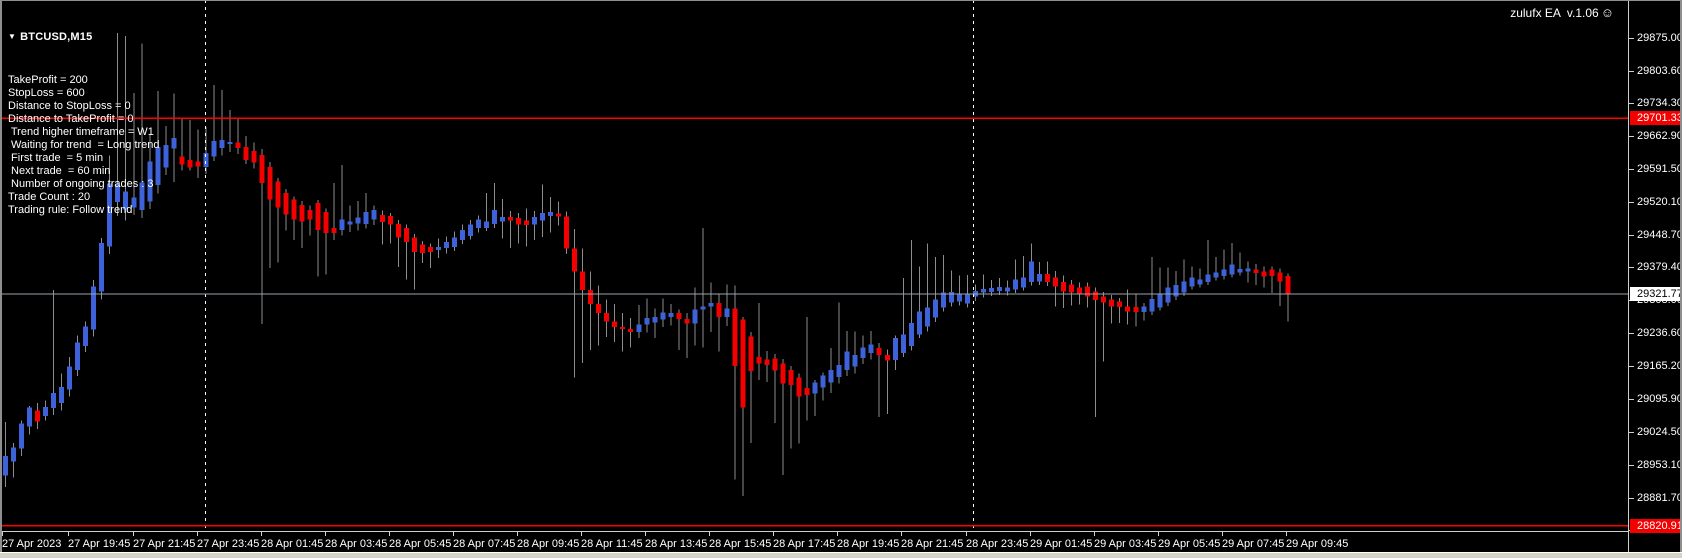  What do you see at coordinates (1659, 497) in the screenshot?
I see `price-tick-label: 28881.70` at bounding box center [1659, 497].